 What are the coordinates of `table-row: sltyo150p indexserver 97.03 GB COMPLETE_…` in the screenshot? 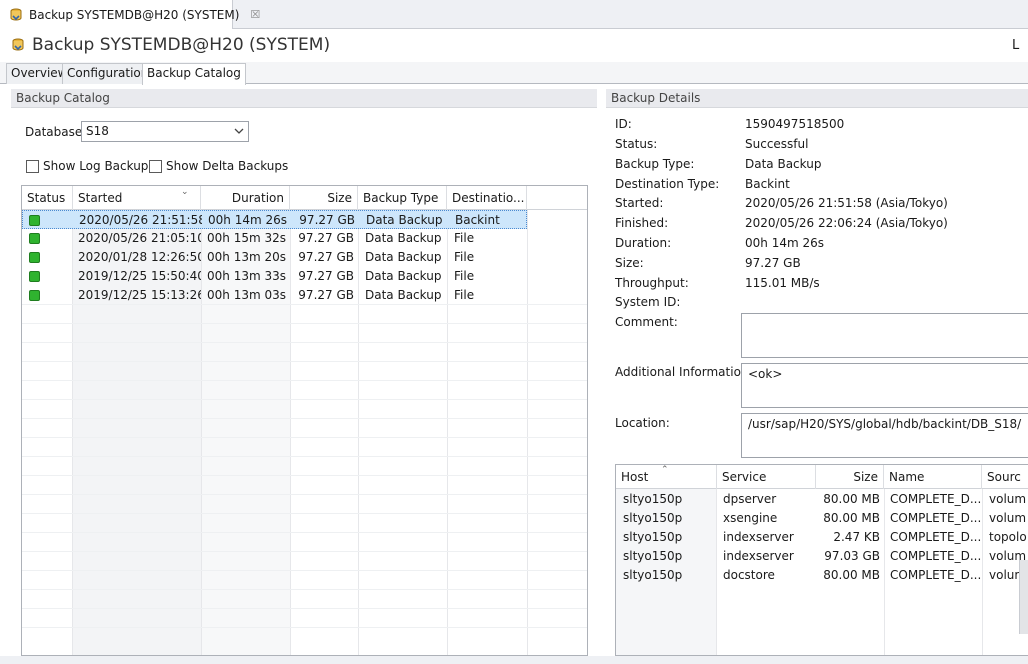 It's located at (822, 556).